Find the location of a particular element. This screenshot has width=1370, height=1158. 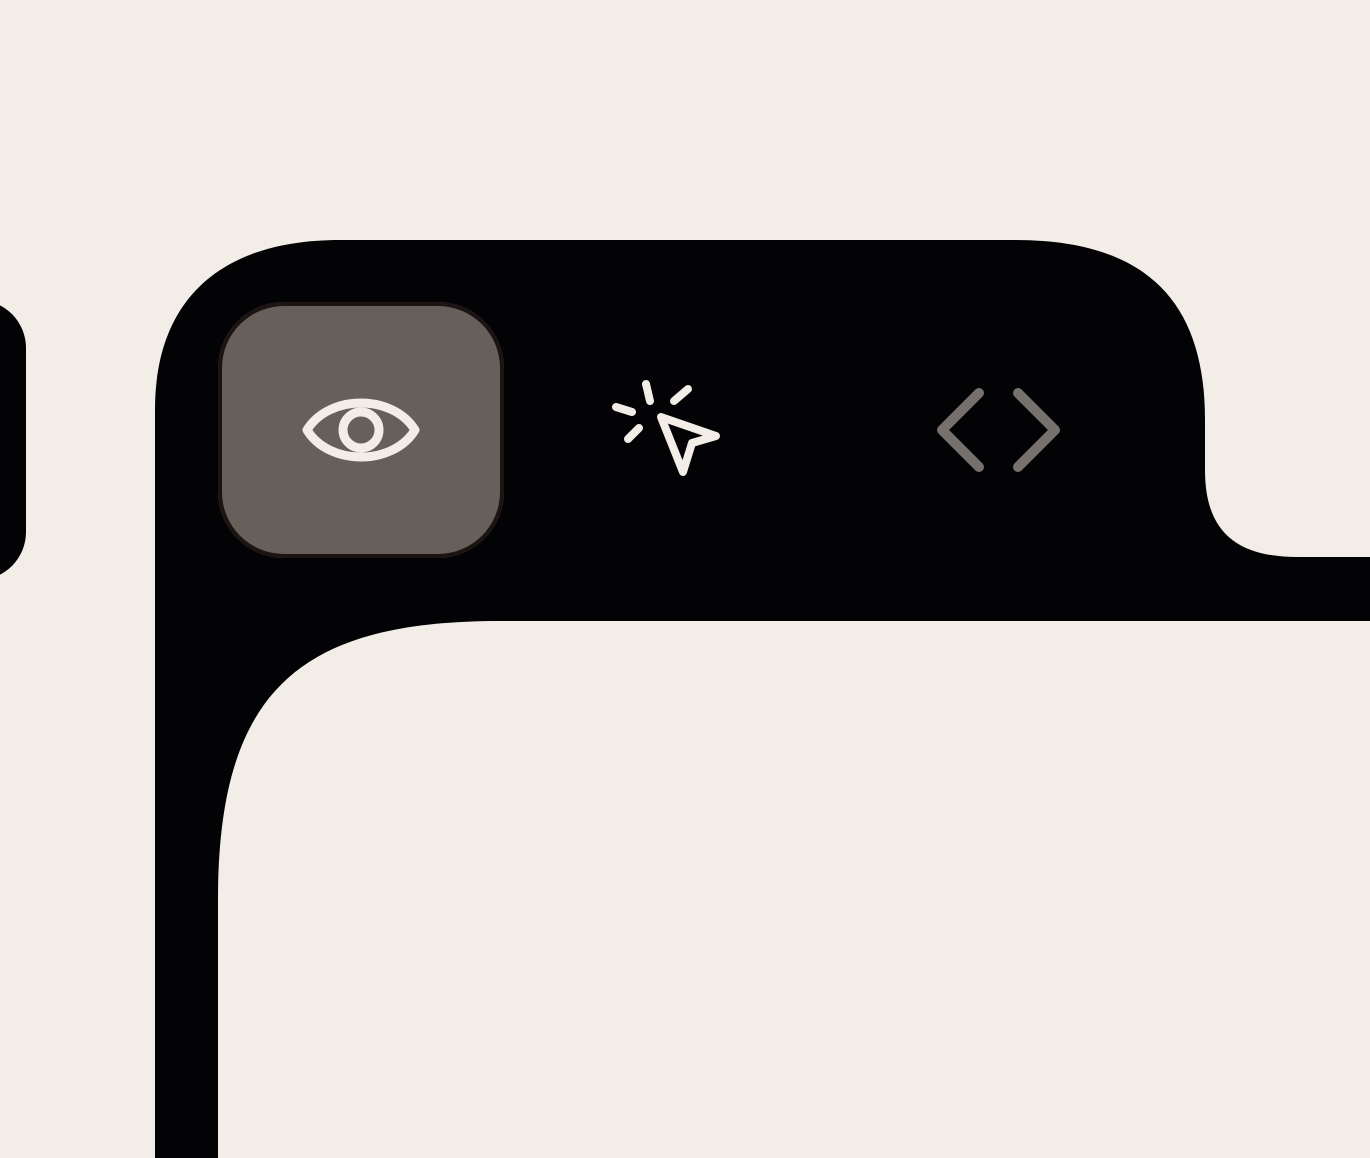

eye-icon is located at coordinates (361, 430).